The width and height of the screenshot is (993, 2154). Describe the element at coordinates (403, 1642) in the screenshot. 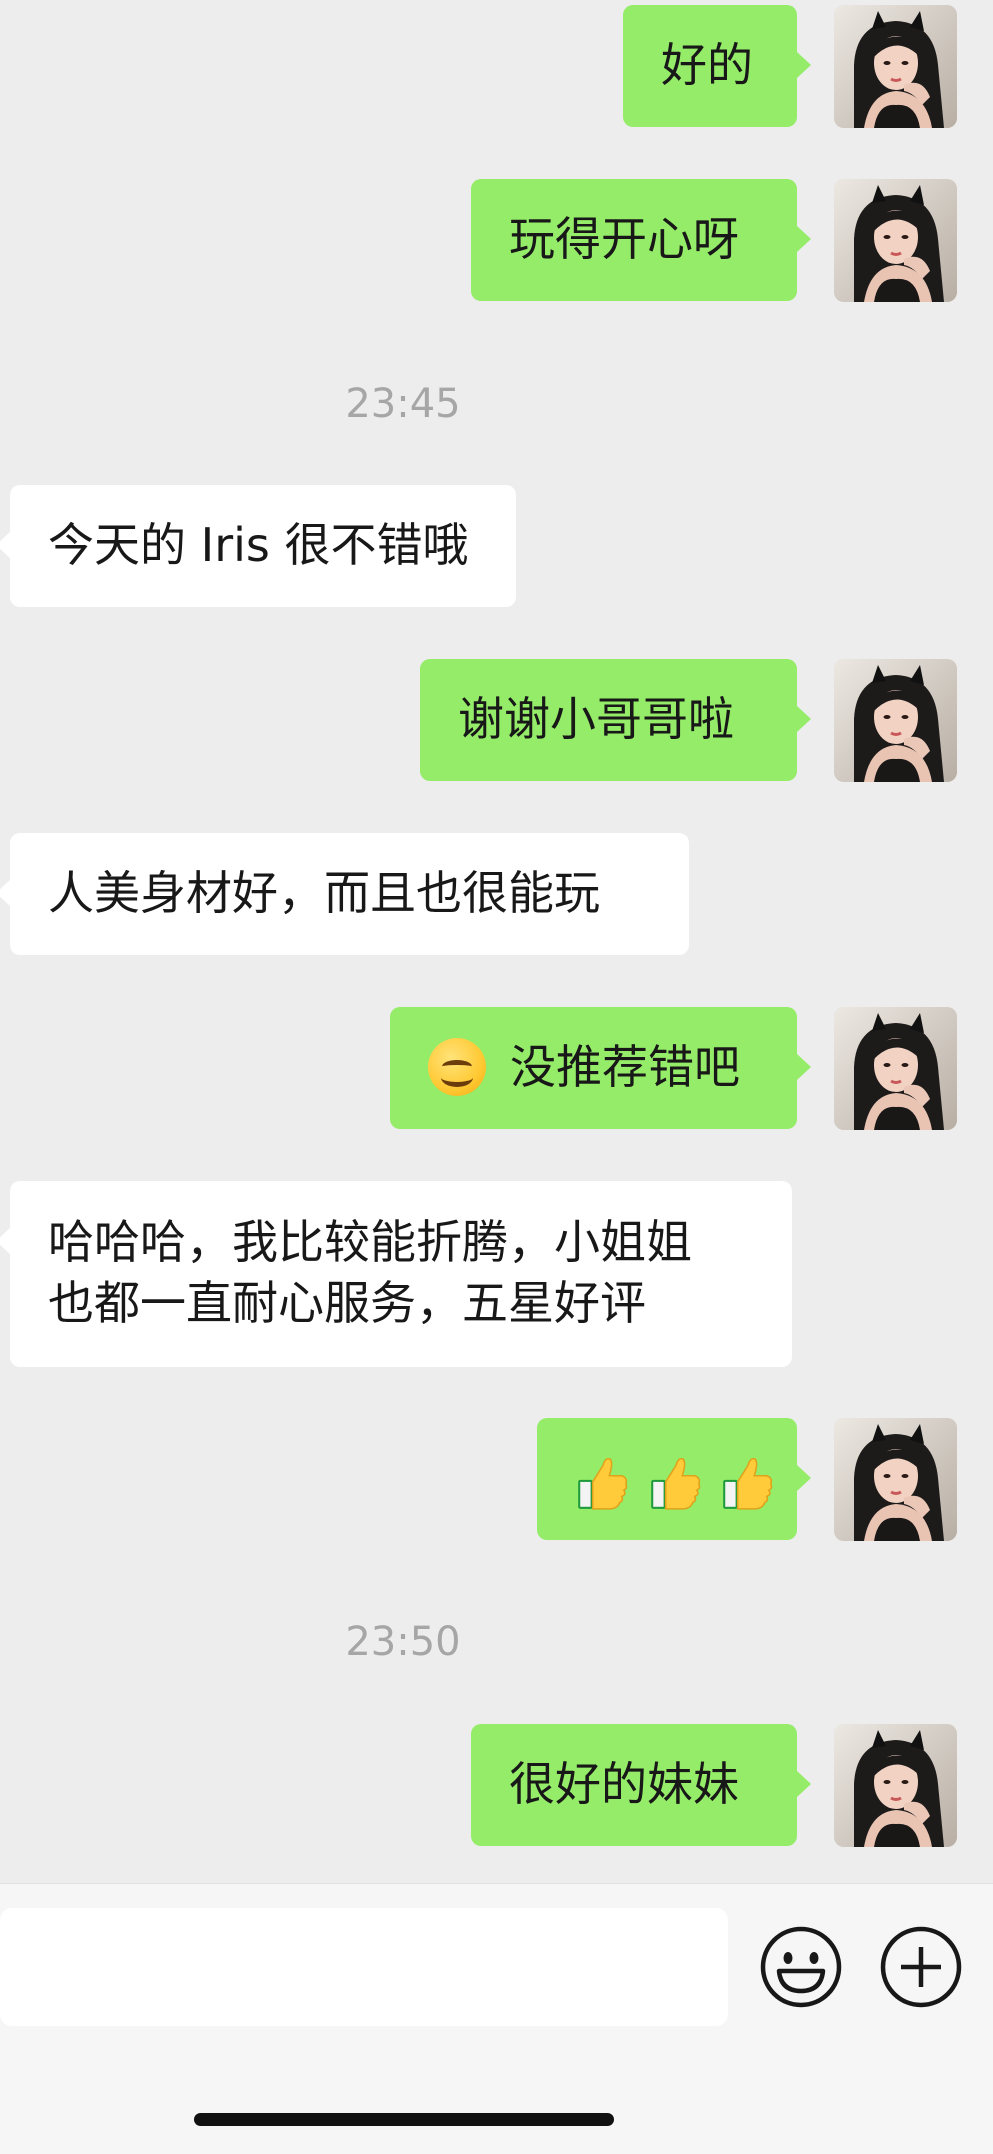

I see `timestamp: 23:50` at that location.